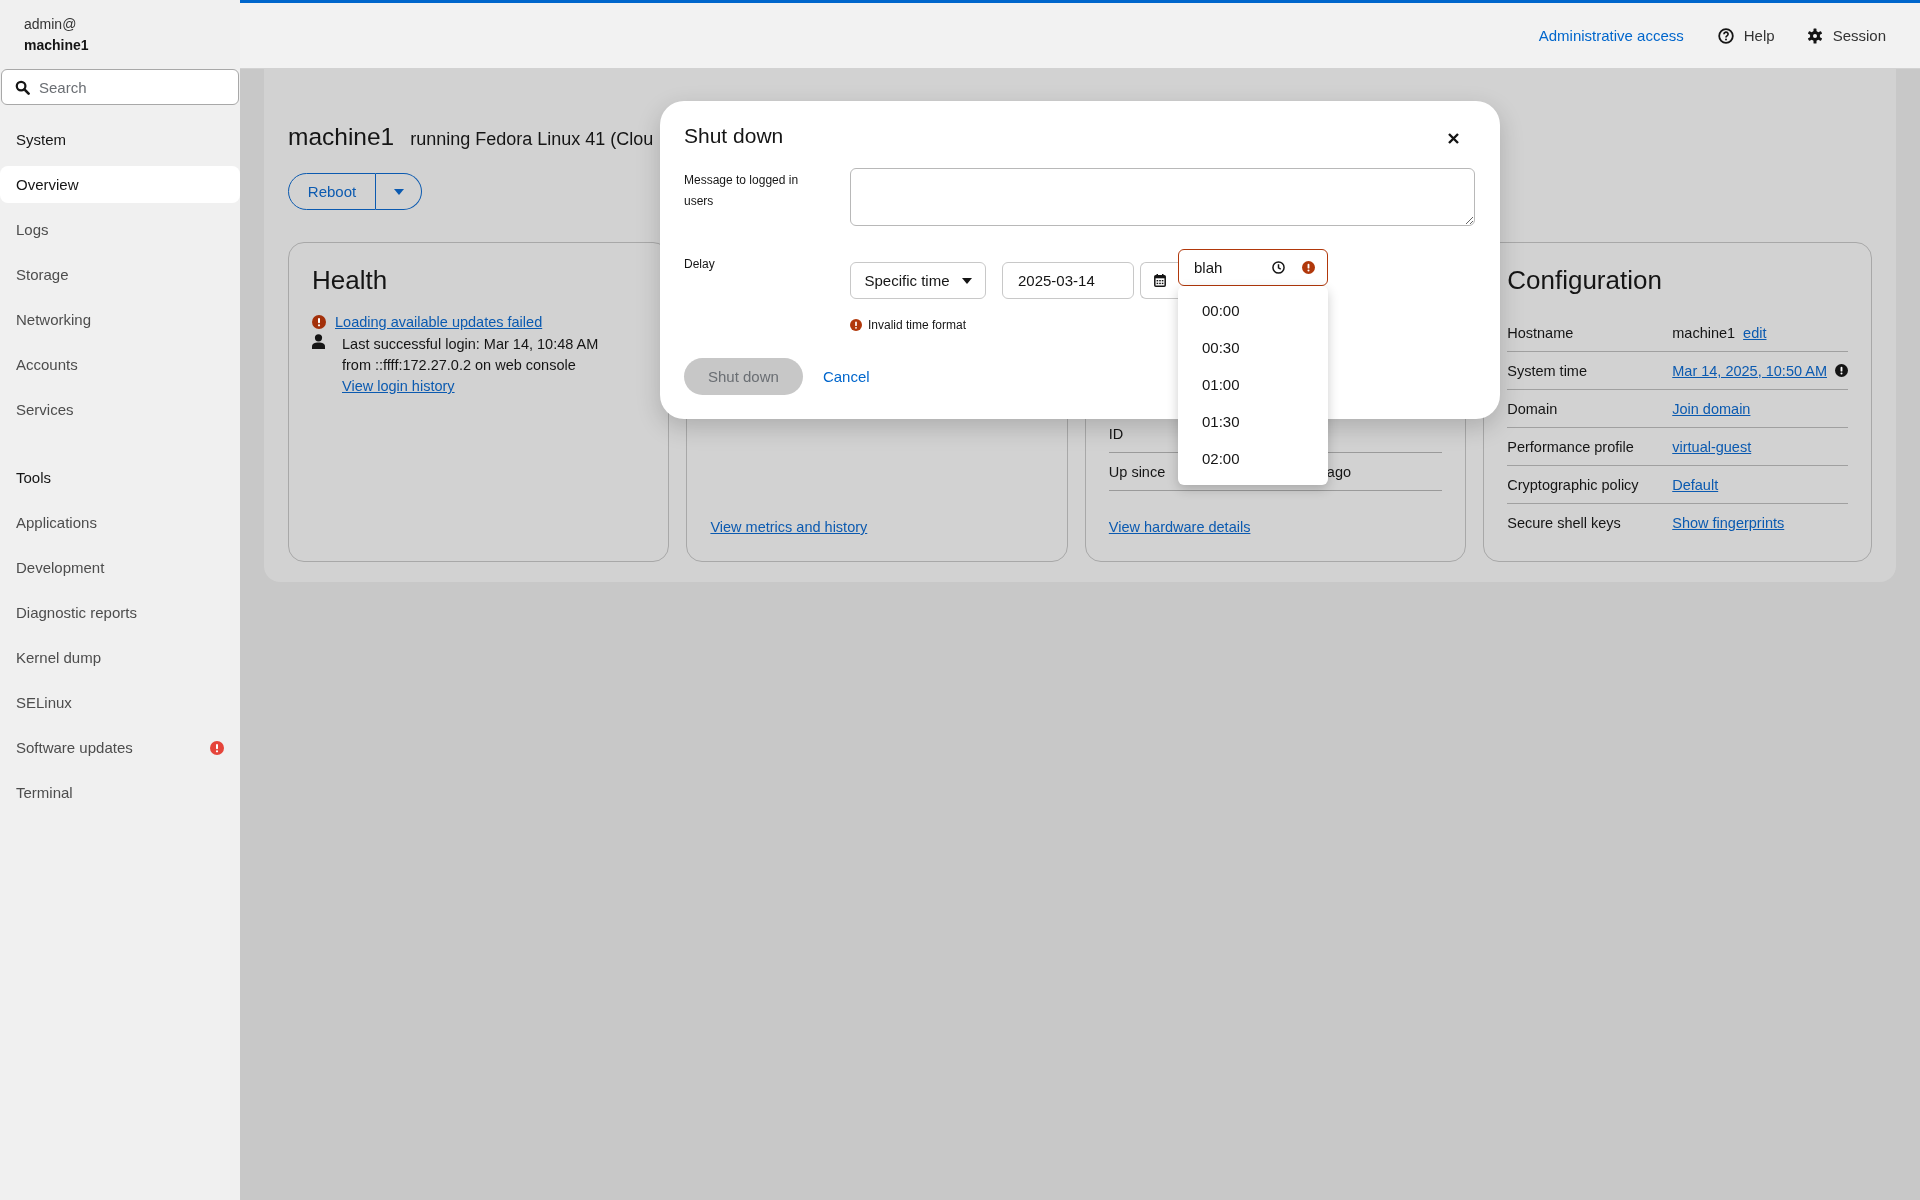 Image resolution: width=1920 pixels, height=1200 pixels. Describe the element at coordinates (1253, 310) in the screenshot. I see `time-option: 00:00` at that location.